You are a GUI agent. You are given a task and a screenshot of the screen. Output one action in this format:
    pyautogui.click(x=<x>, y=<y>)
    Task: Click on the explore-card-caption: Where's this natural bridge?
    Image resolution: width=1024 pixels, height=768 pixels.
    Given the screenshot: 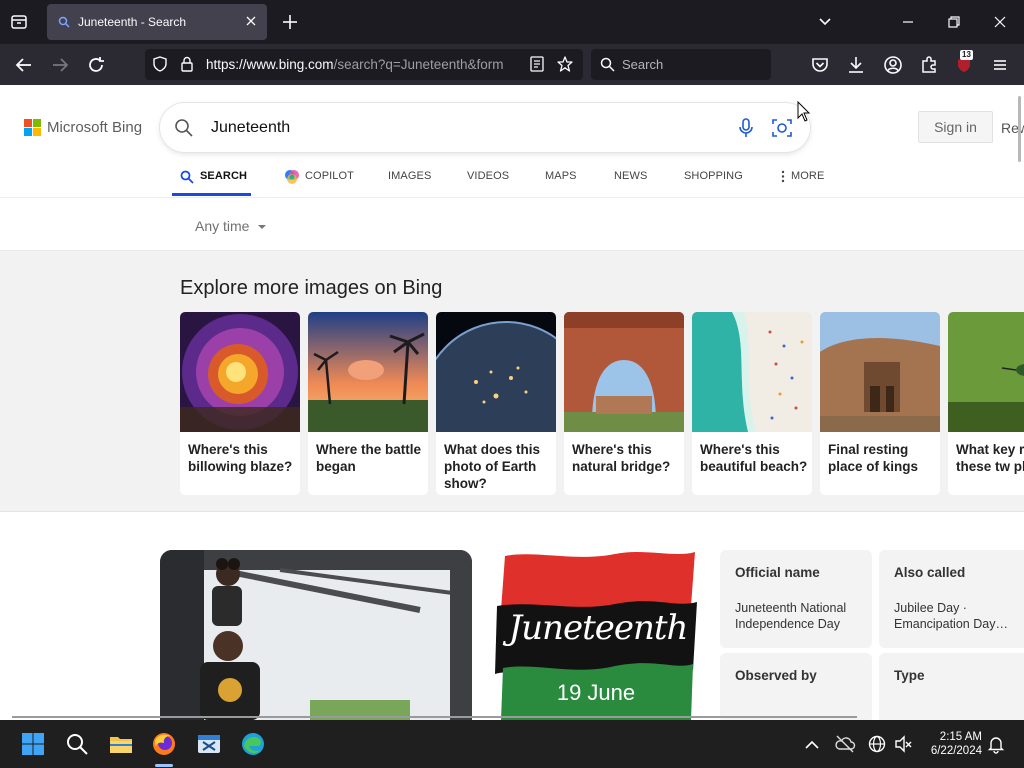 What is the action you would take?
    pyautogui.click(x=621, y=458)
    